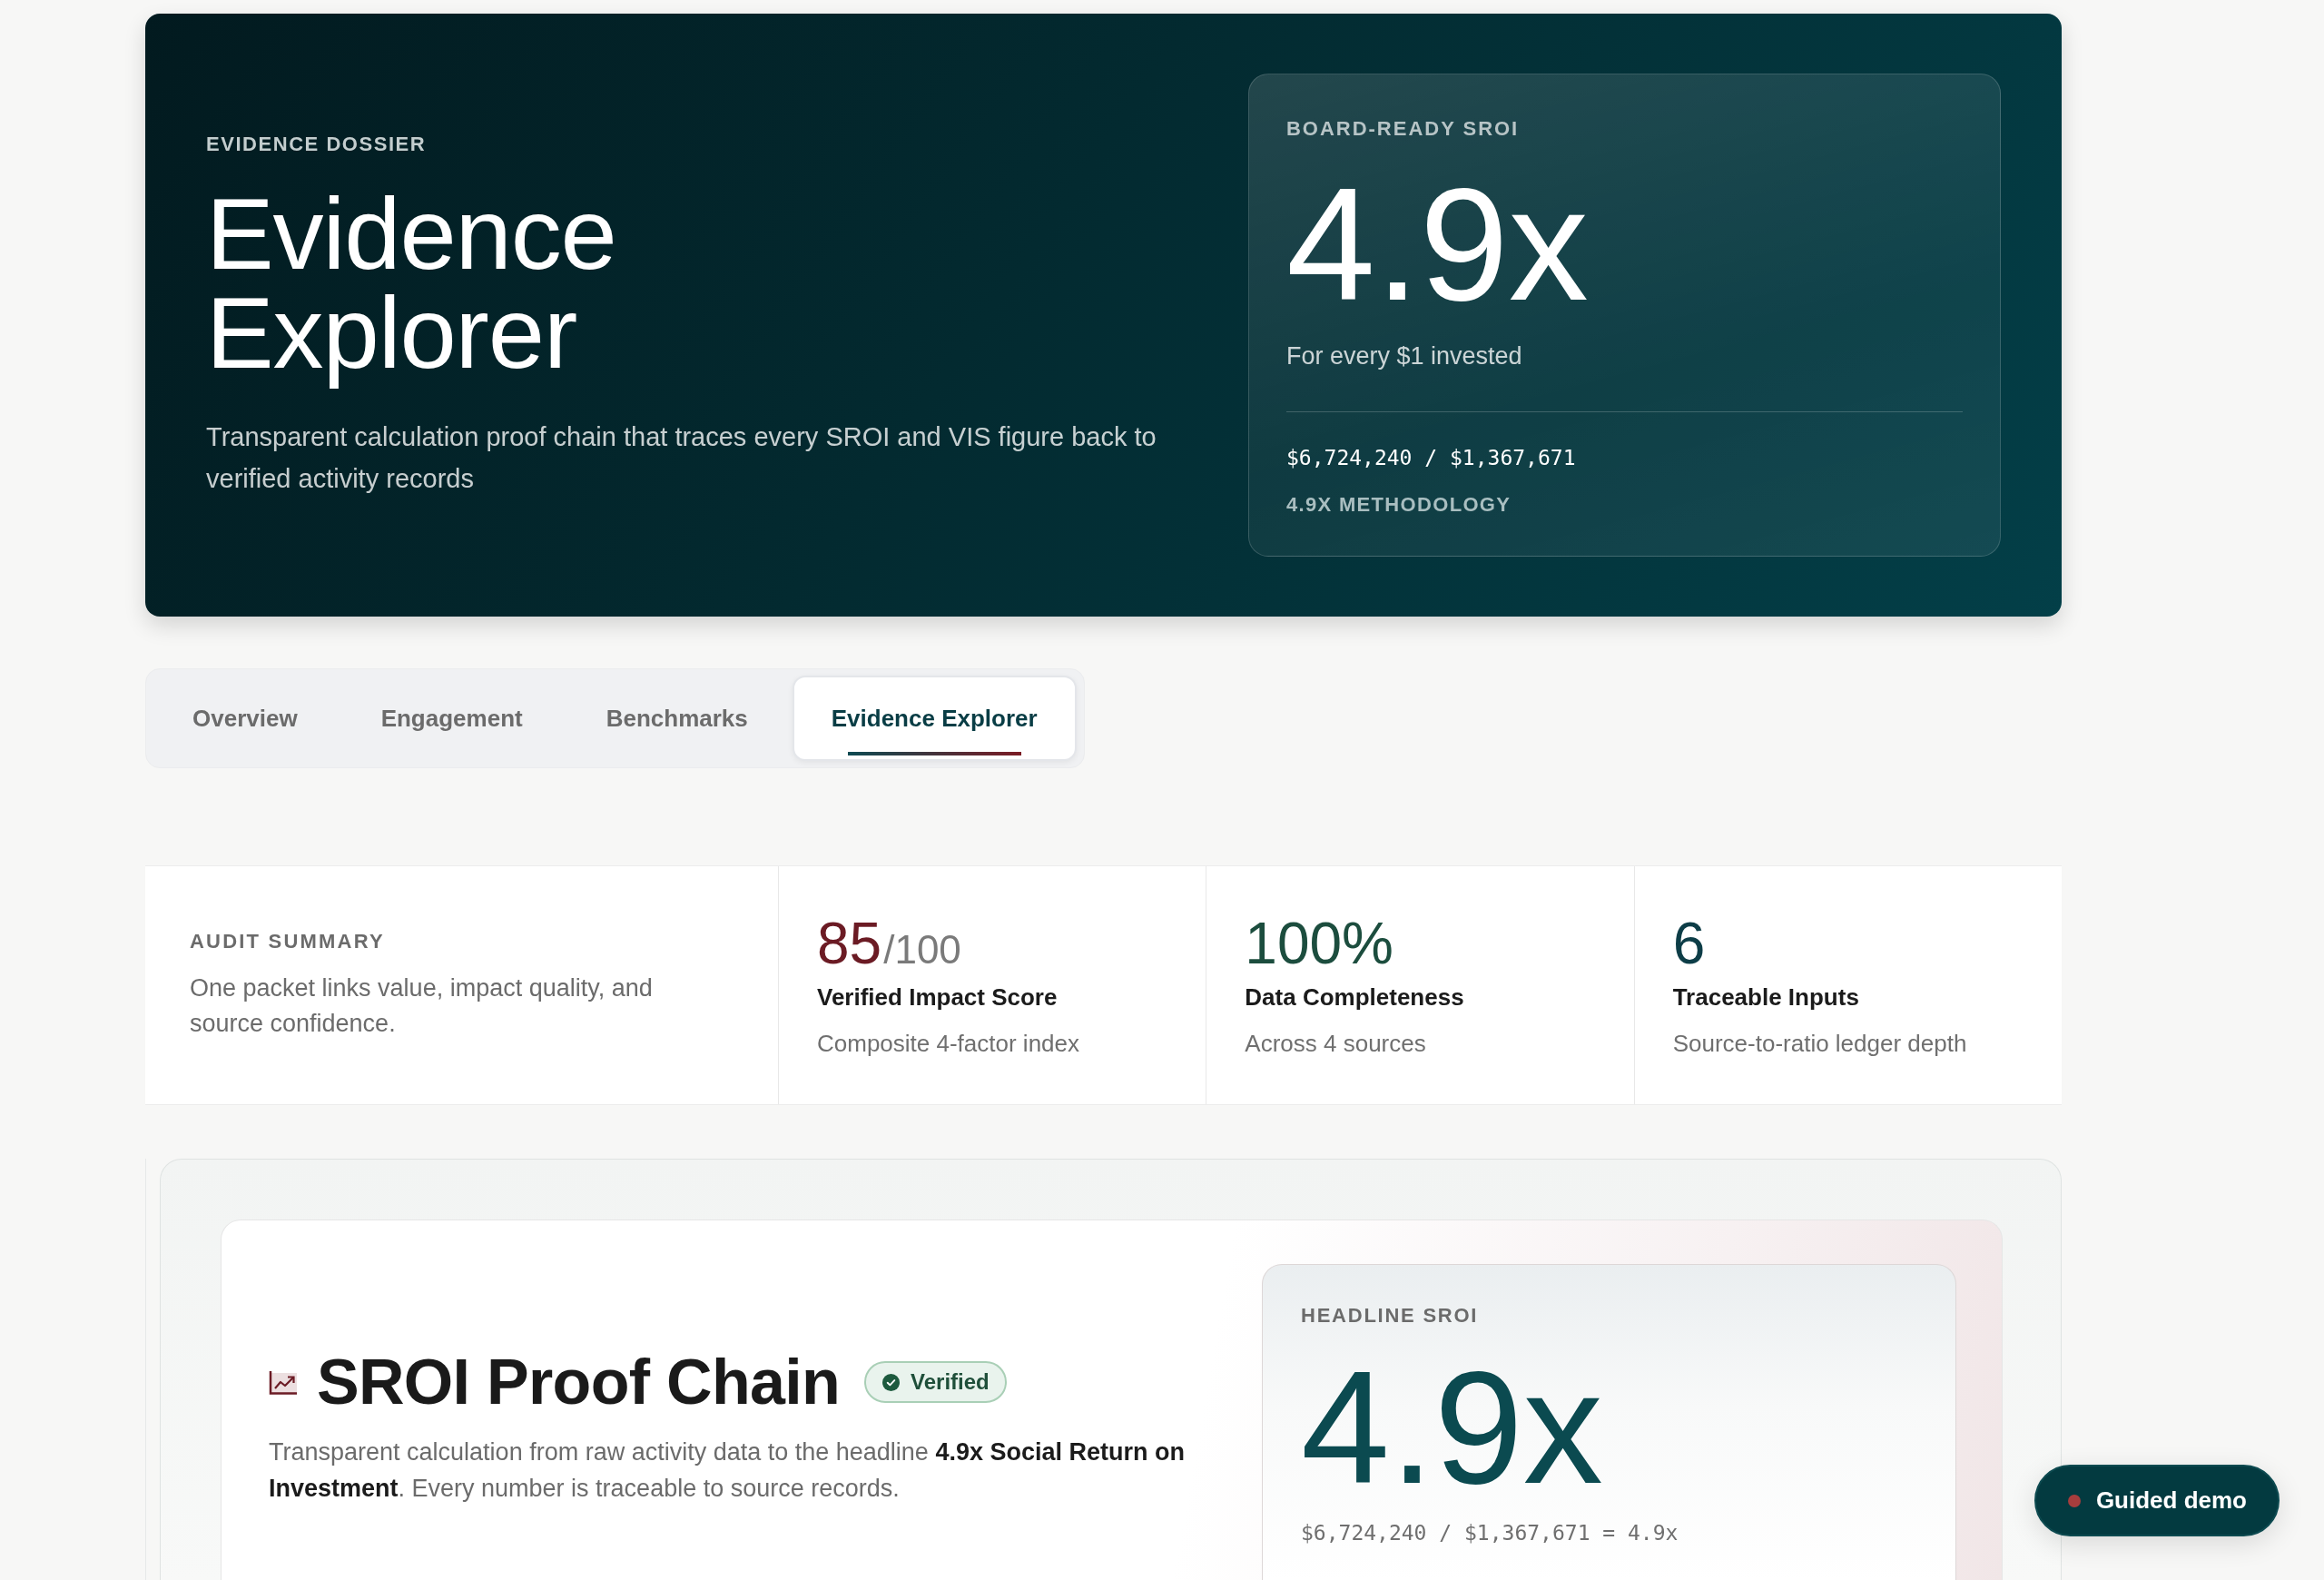 Image resolution: width=2324 pixels, height=1580 pixels. I want to click on headline-sroi-value: 4.9x, so click(1452, 1428).